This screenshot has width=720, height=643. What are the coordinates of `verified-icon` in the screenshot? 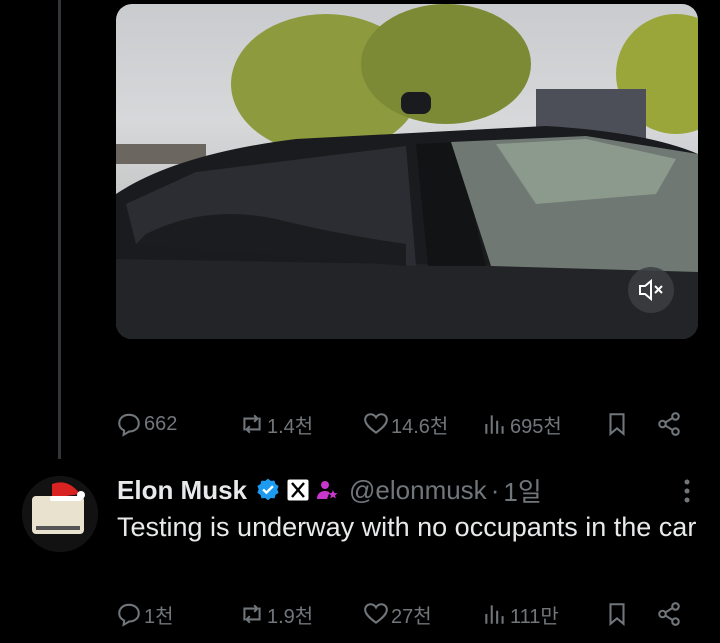 It's located at (268, 489).